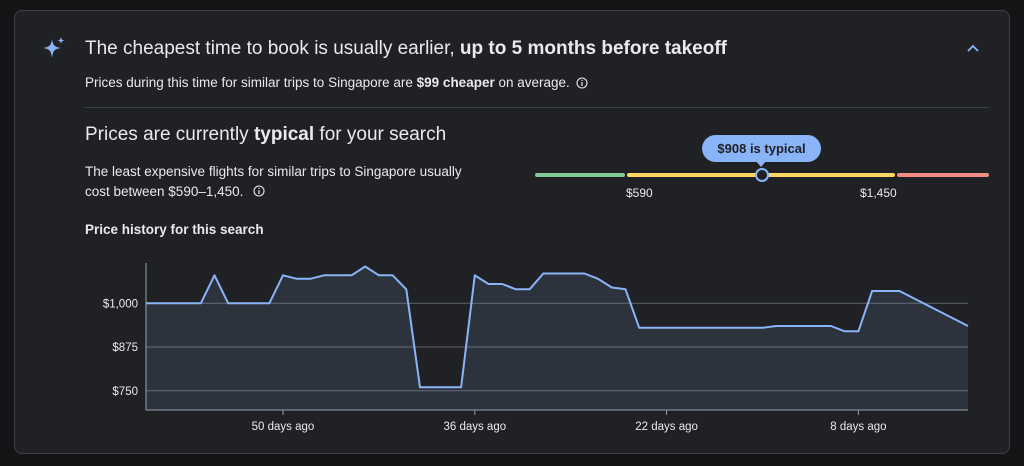  I want to click on x-tick-label: 36 days ago, so click(474, 427).